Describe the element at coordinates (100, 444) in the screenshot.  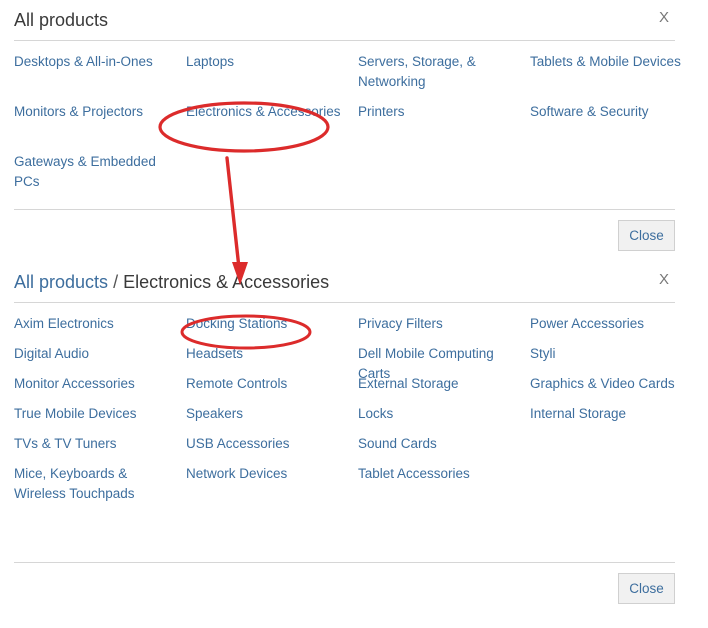
I see `category-link: TVs & TV Tuners` at that location.